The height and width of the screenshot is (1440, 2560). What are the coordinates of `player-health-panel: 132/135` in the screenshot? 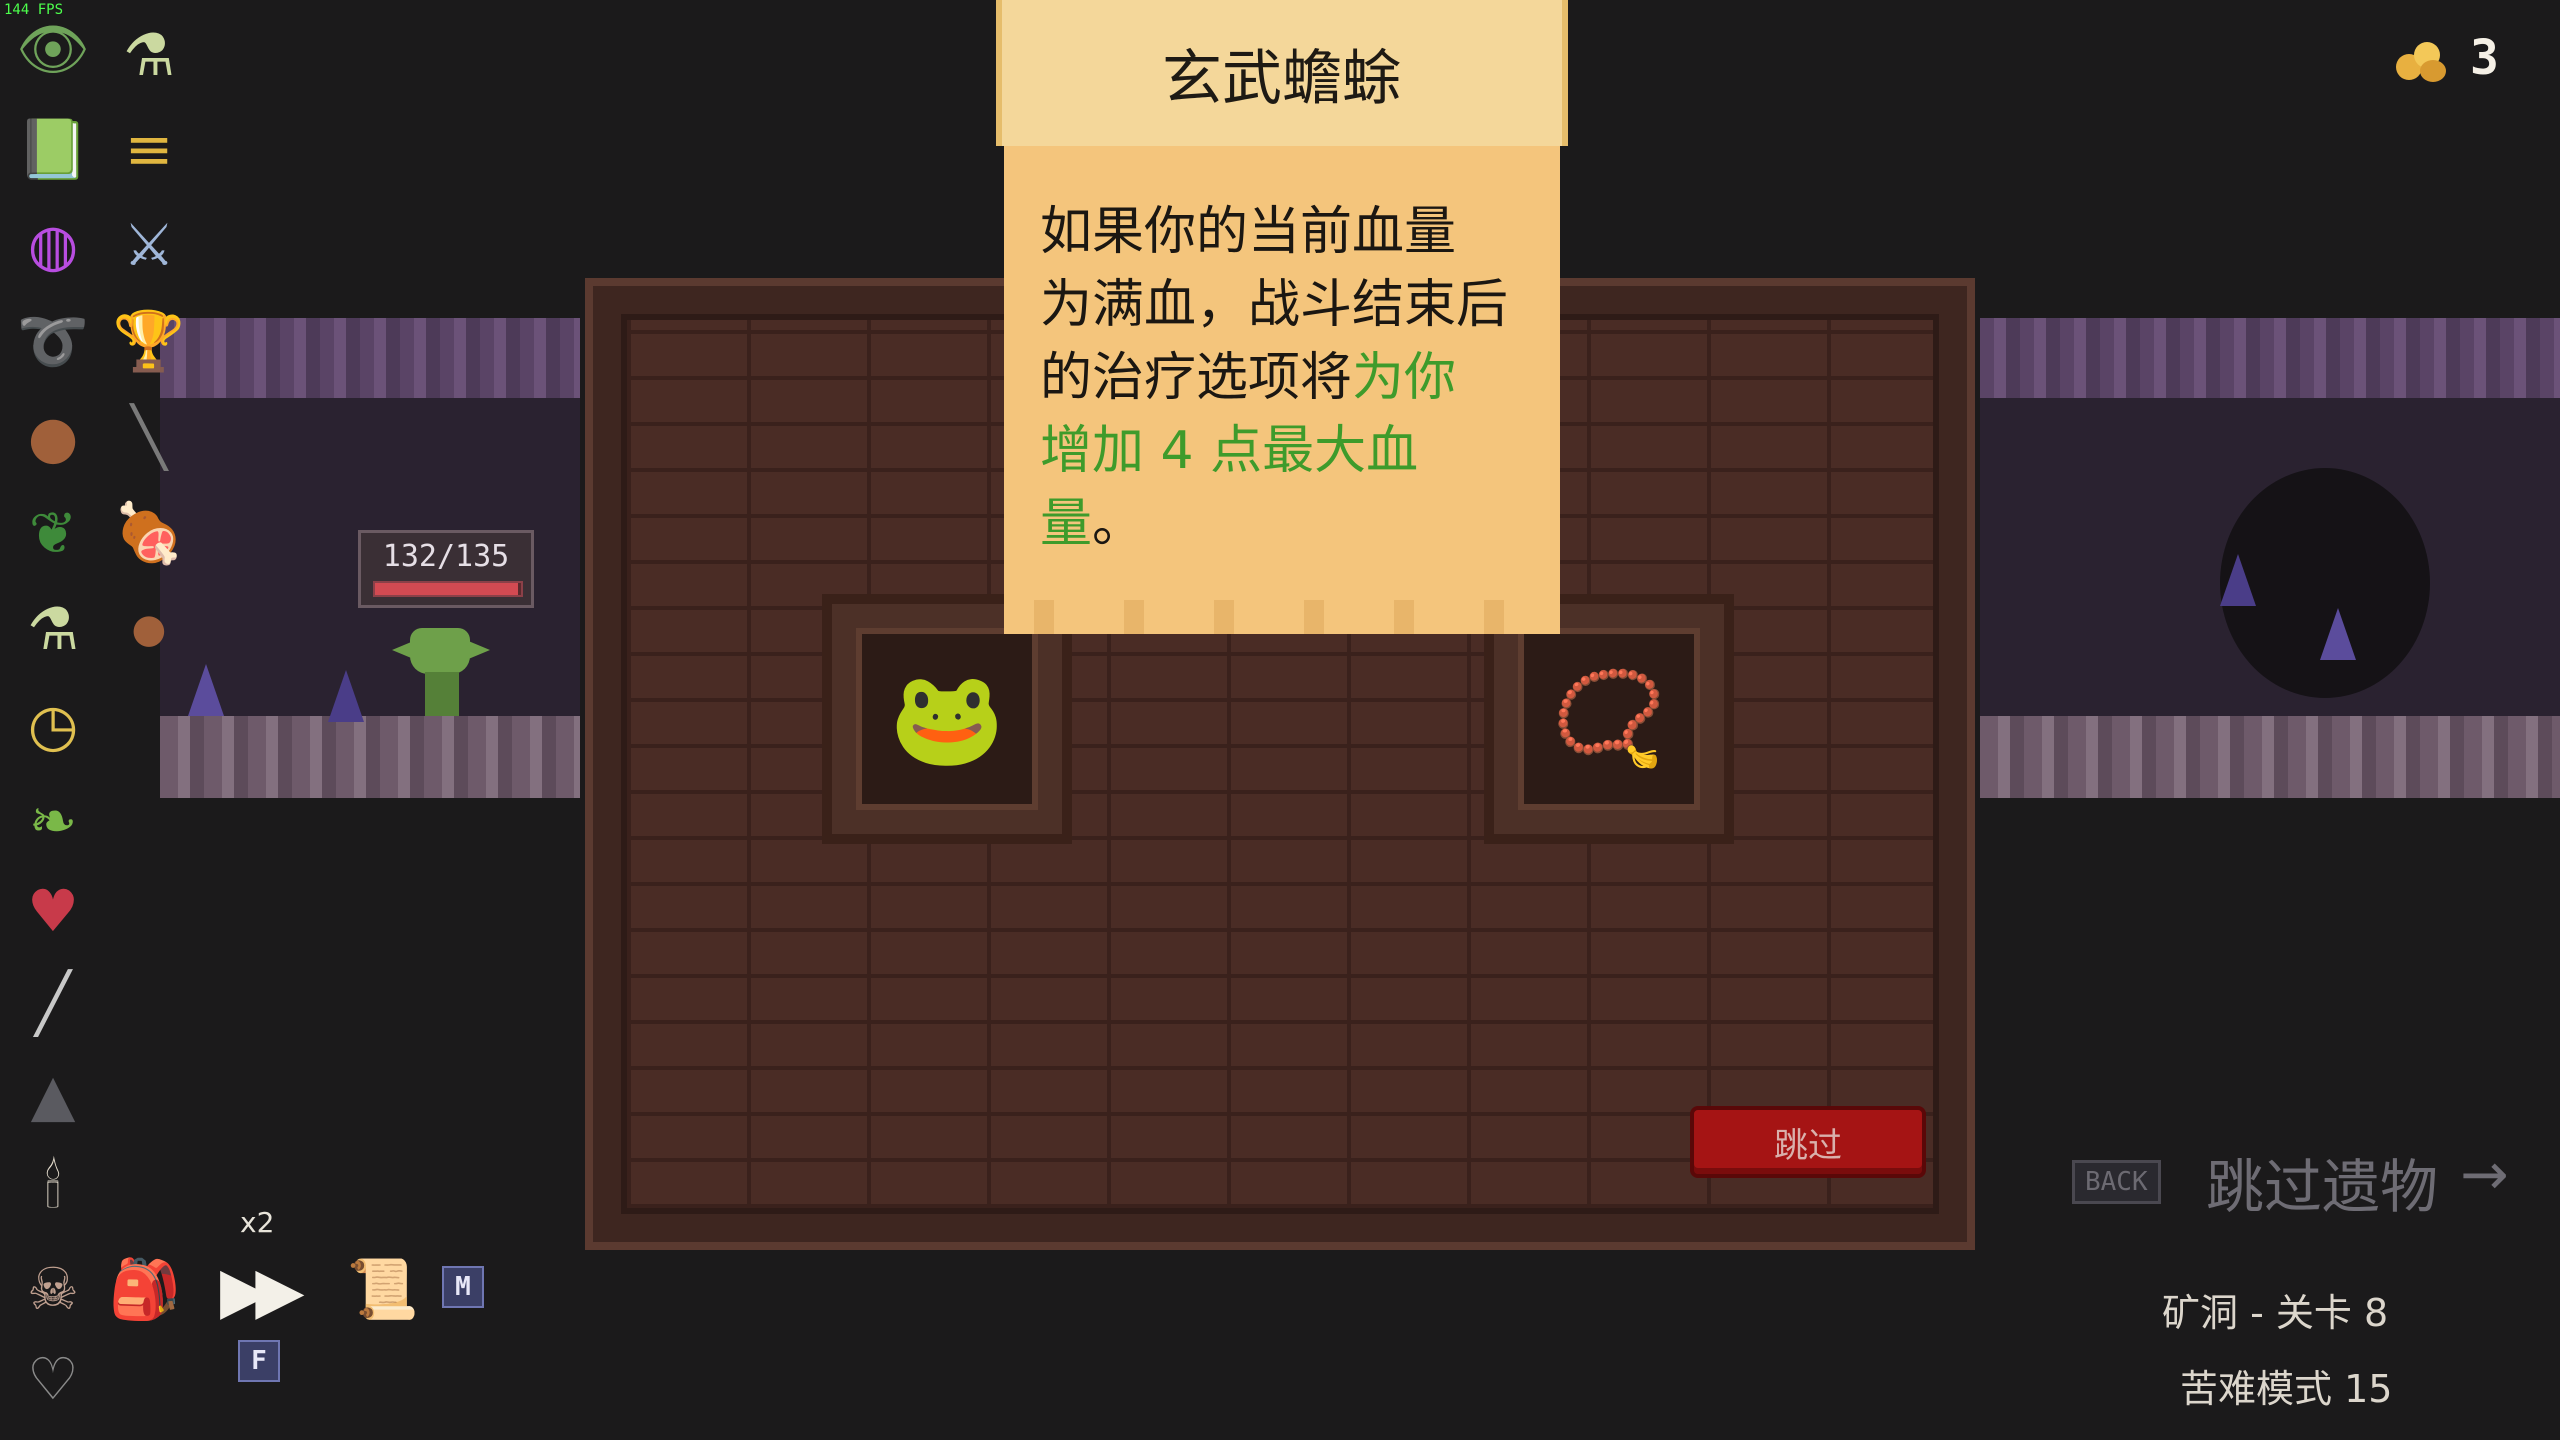 It's located at (446, 569).